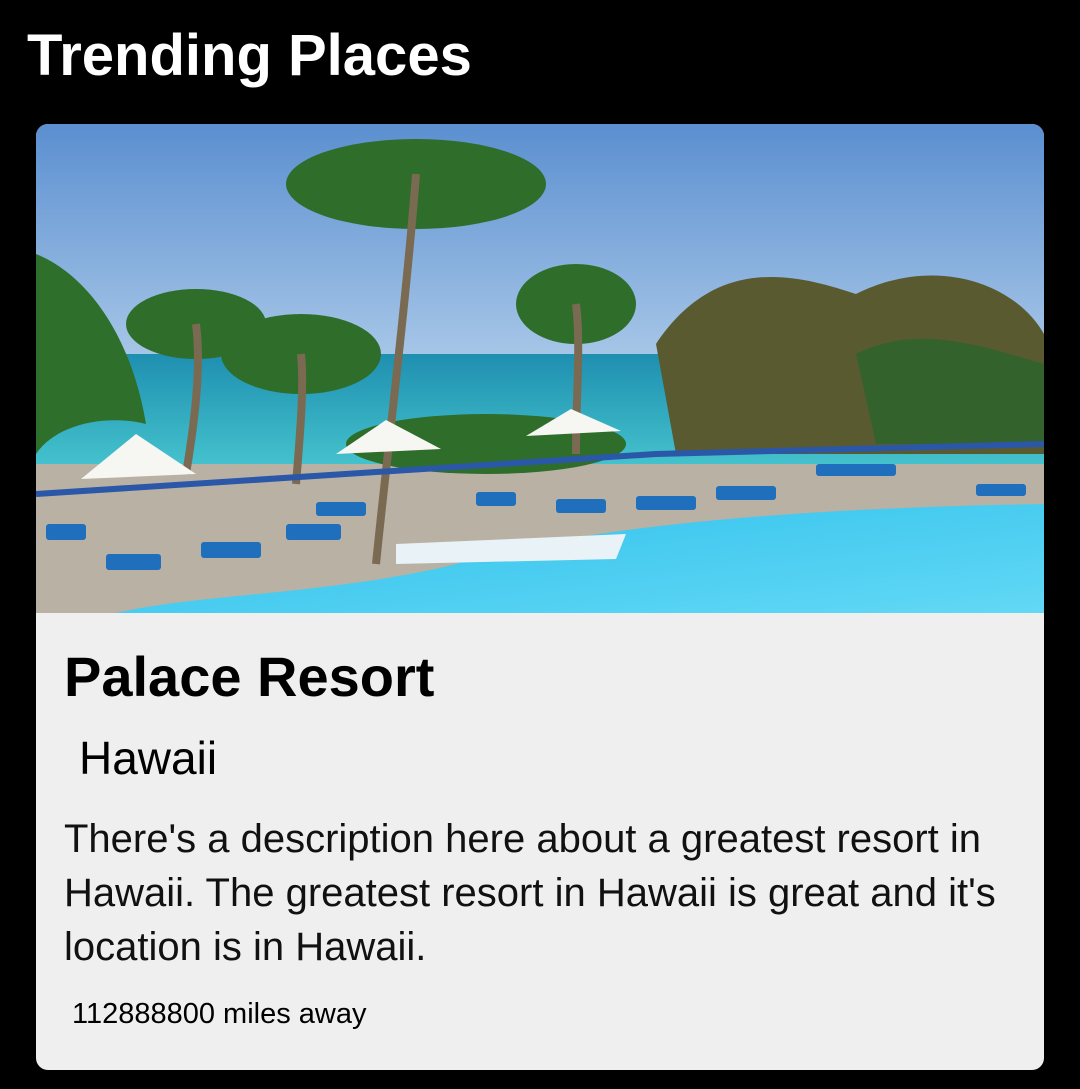 Image resolution: width=1080 pixels, height=1089 pixels. What do you see at coordinates (148, 758) in the screenshot?
I see `place-location: Hawaii` at bounding box center [148, 758].